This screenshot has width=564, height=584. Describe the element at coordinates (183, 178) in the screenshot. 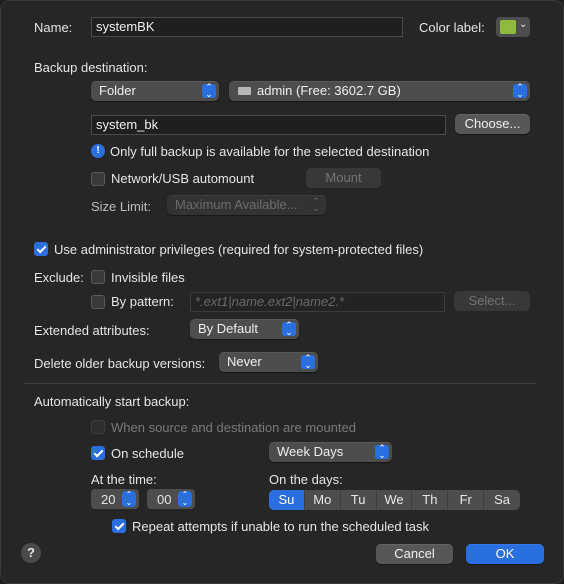

I see `network-automount-label: Network/USB automount` at that location.